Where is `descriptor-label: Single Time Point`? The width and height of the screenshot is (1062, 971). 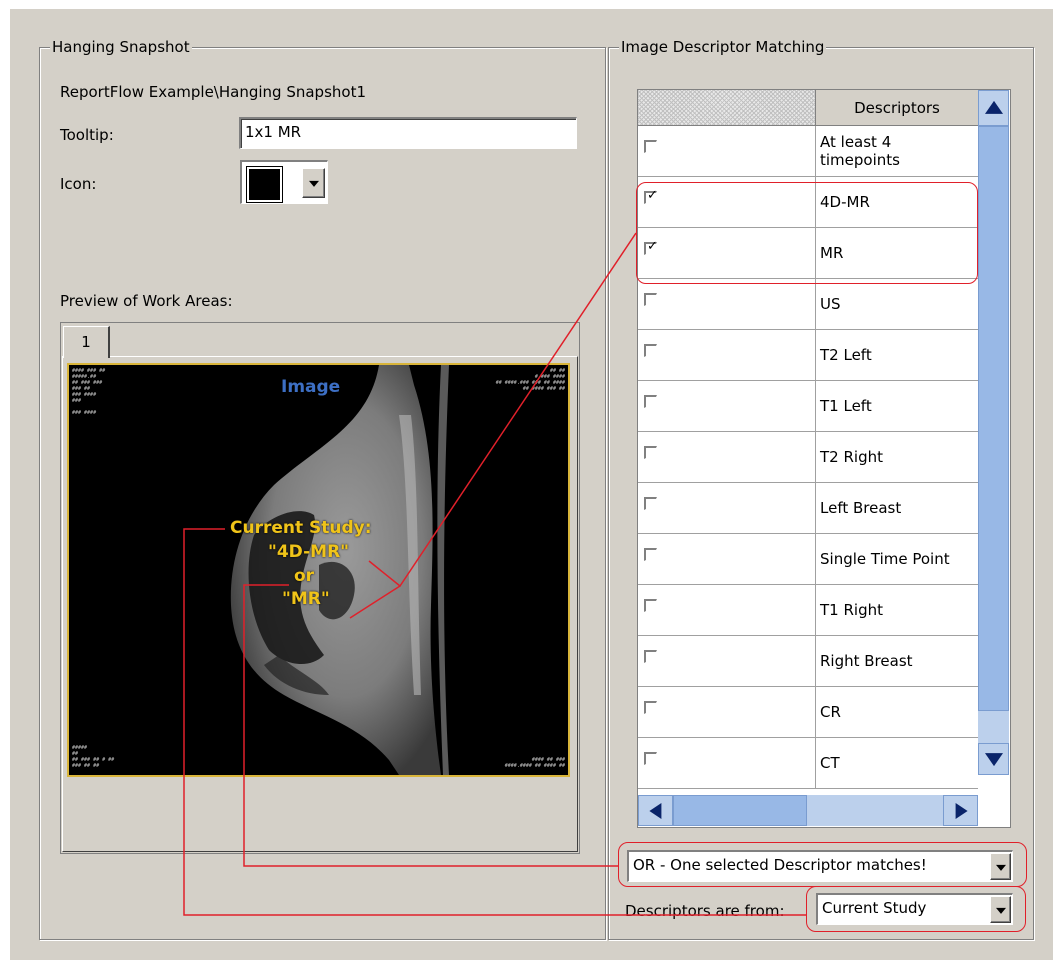
descriptor-label: Single Time Point is located at coordinates (885, 559).